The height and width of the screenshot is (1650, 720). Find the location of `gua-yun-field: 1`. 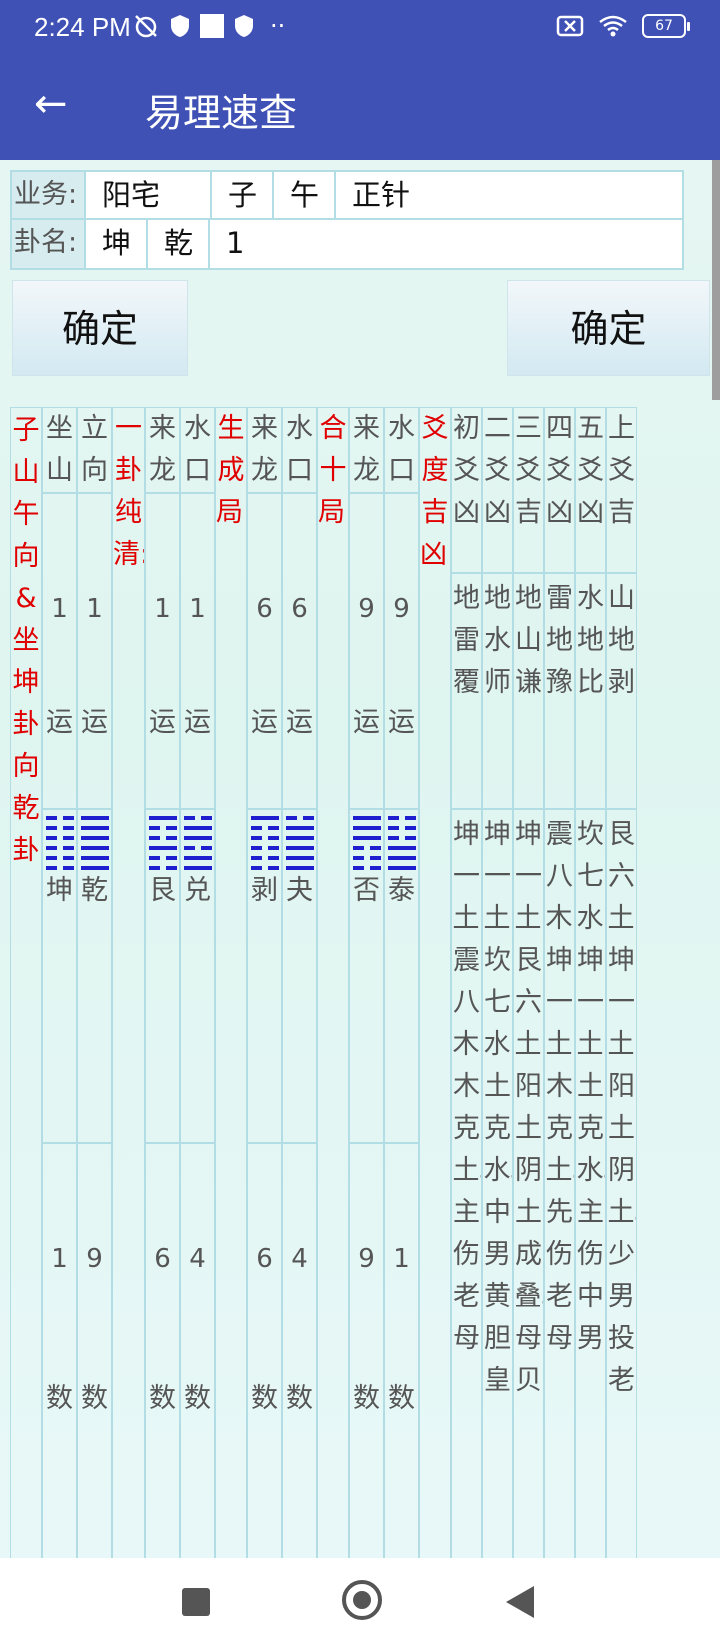

gua-yun-field: 1 is located at coordinates (446, 244).